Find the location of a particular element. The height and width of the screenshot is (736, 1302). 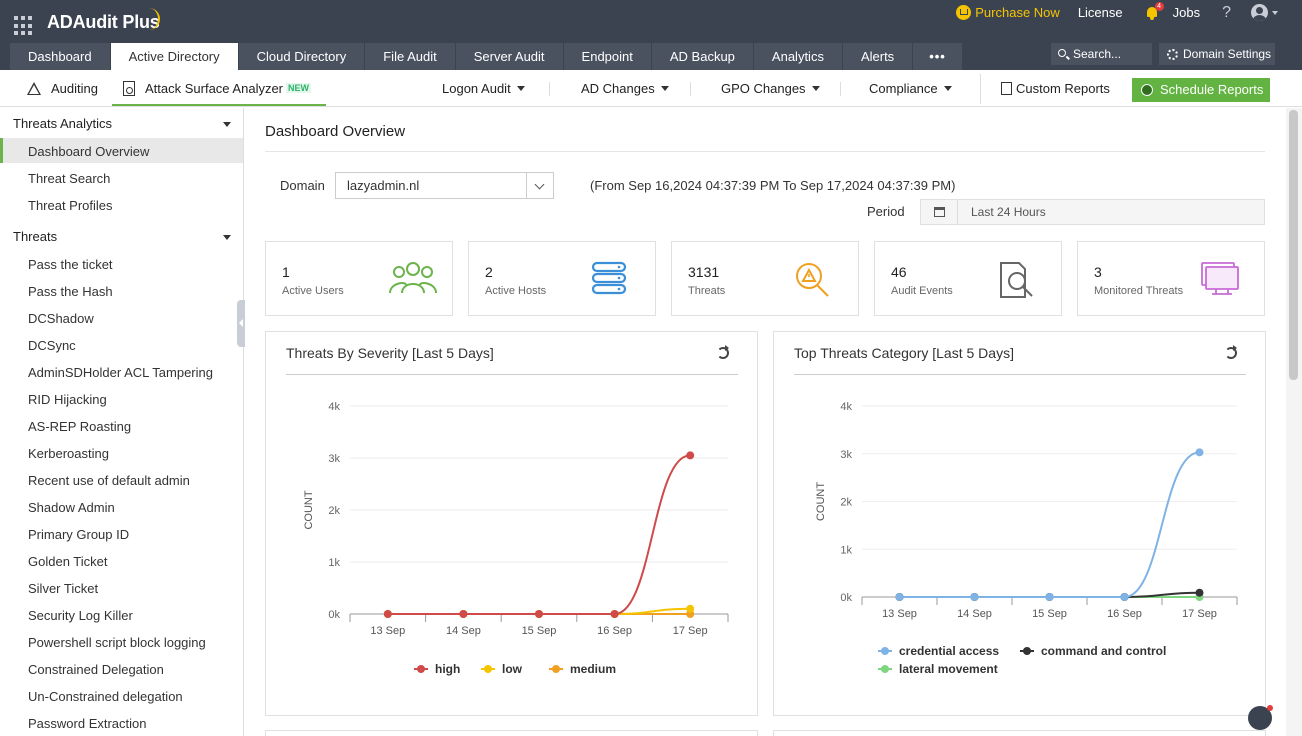

sidebar-item-constrained-delegation: Constrained Delegation is located at coordinates (96, 669).